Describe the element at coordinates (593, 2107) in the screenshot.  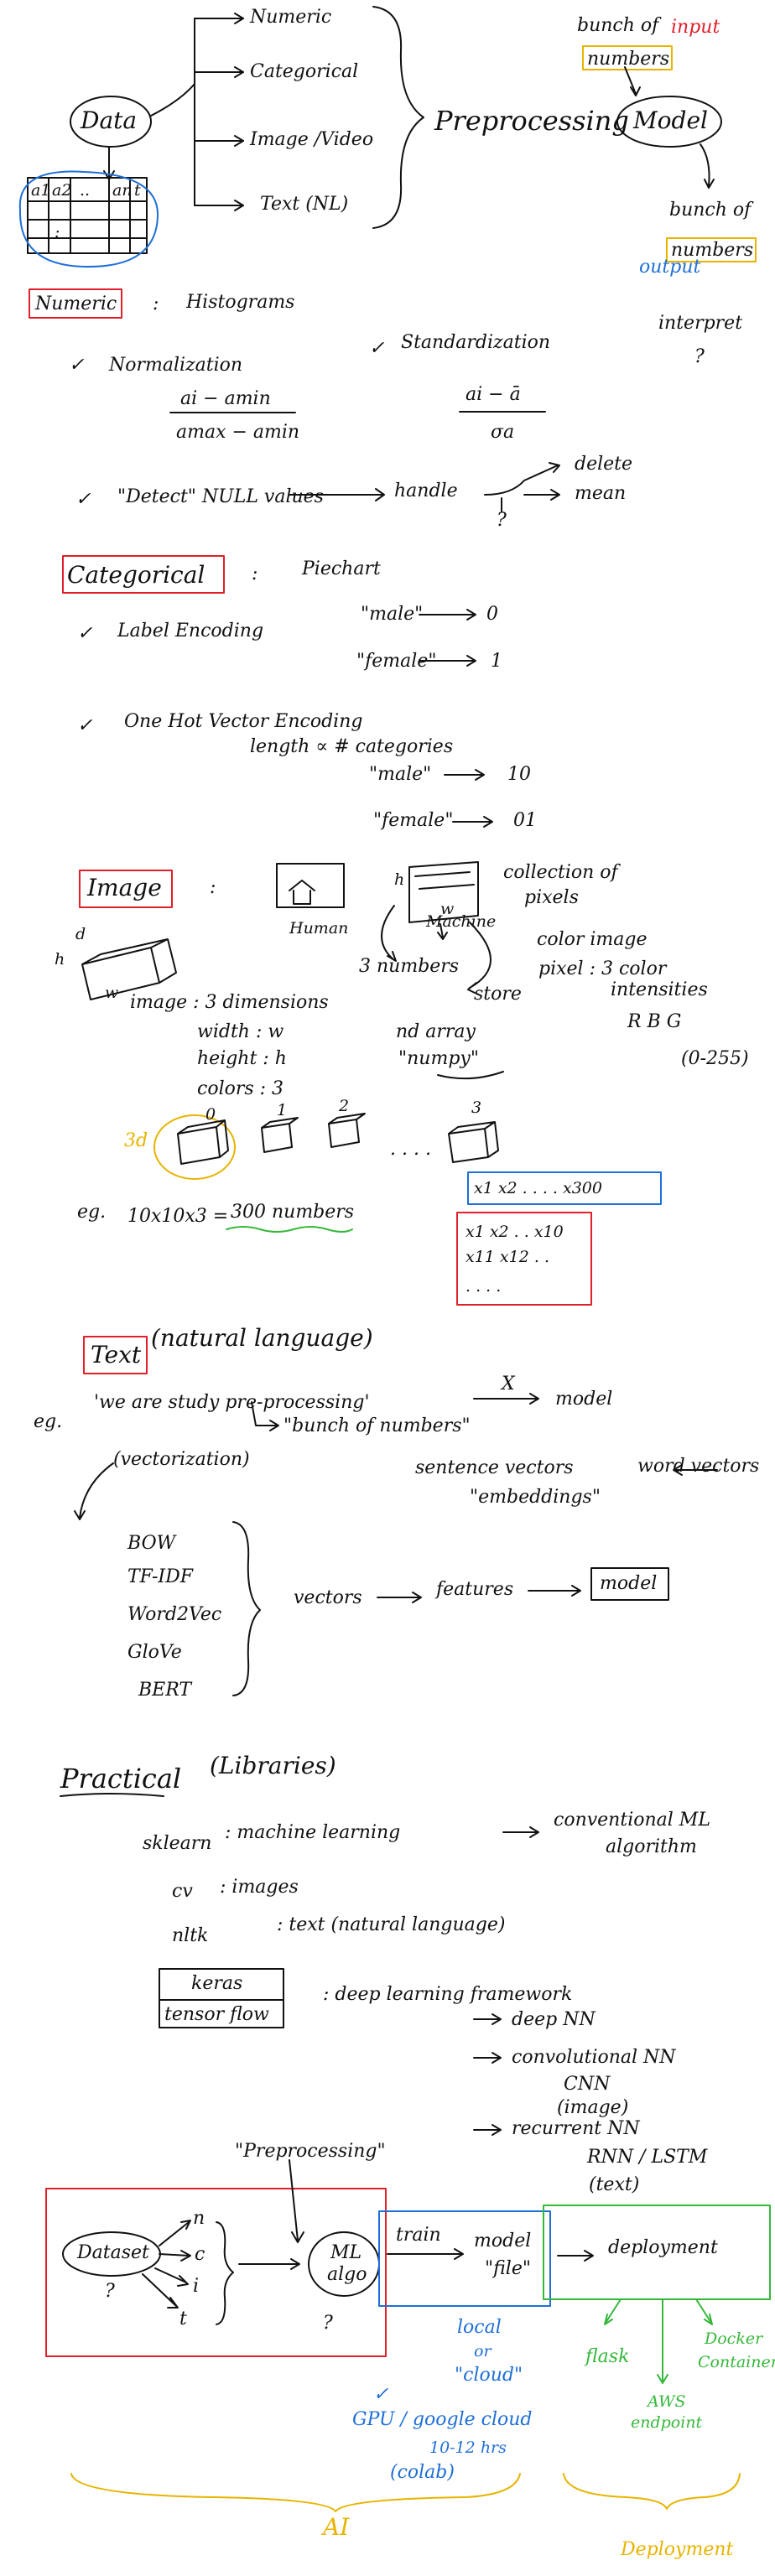
I see `cnn-image: (image)` at that location.